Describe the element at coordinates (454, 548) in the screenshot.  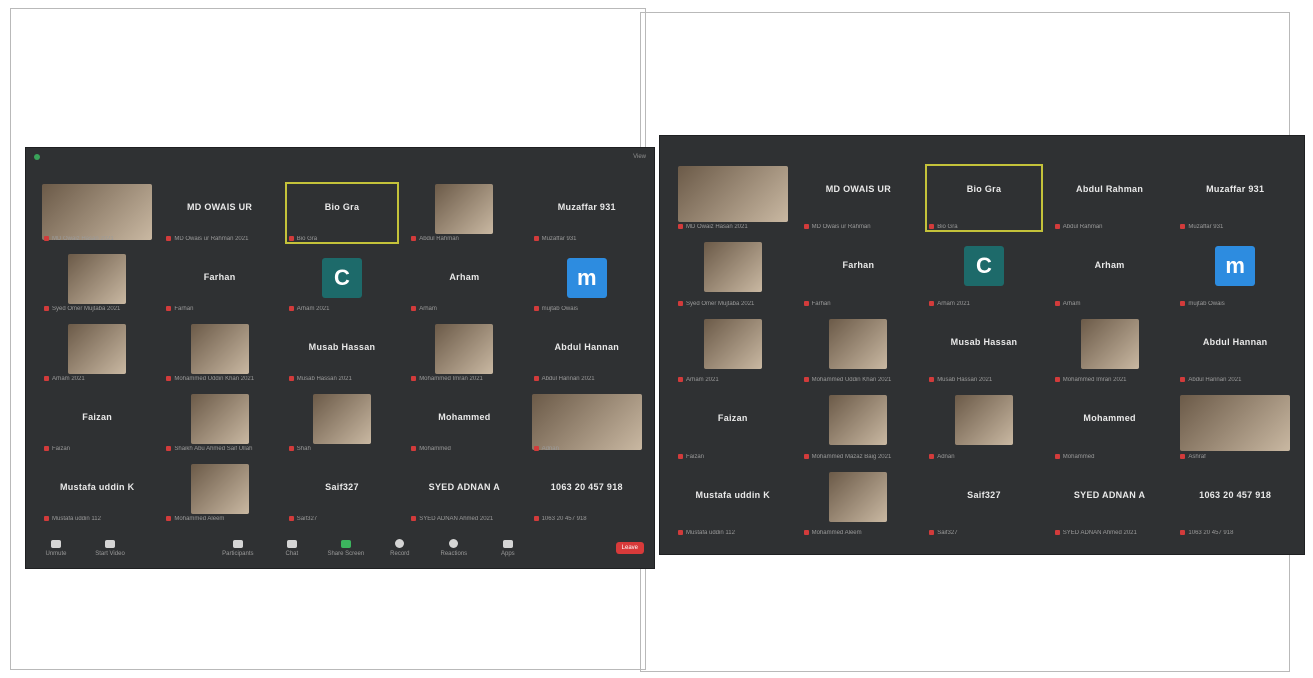
I see `reactions-button: Reactions` at that location.